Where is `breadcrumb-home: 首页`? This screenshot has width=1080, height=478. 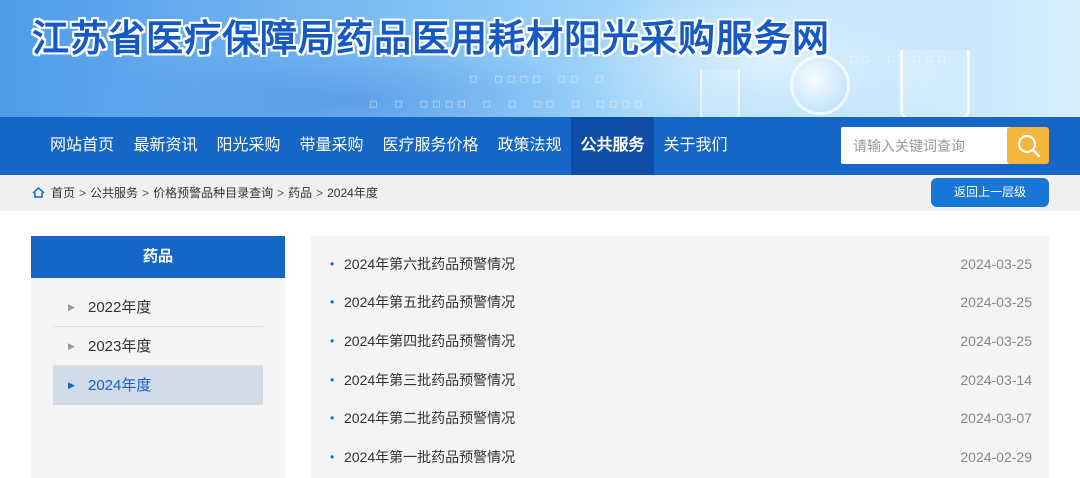 breadcrumb-home: 首页 is located at coordinates (63, 193).